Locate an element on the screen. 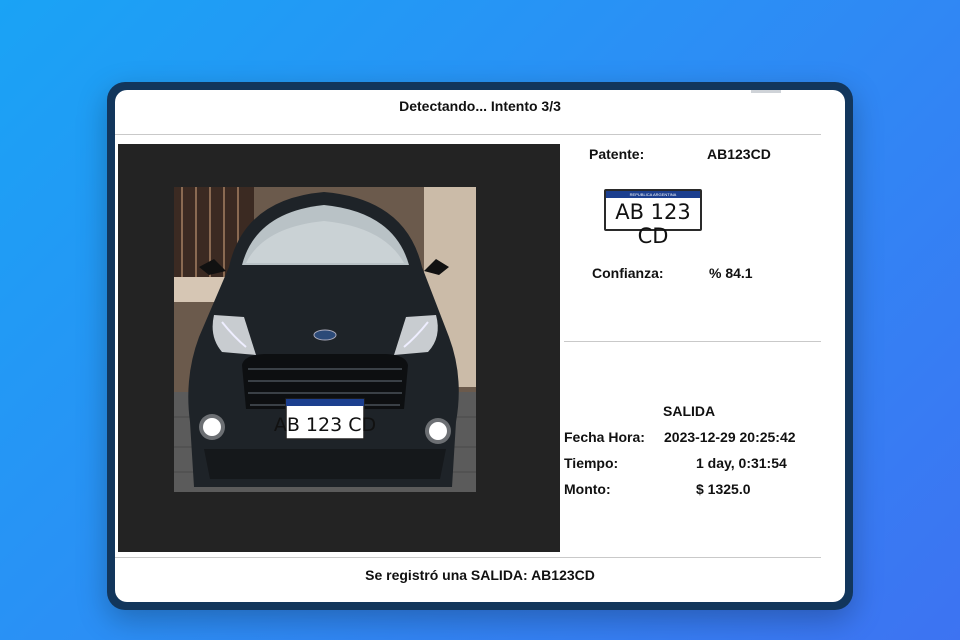 The height and width of the screenshot is (640, 960). header-divider is located at coordinates (468, 134).